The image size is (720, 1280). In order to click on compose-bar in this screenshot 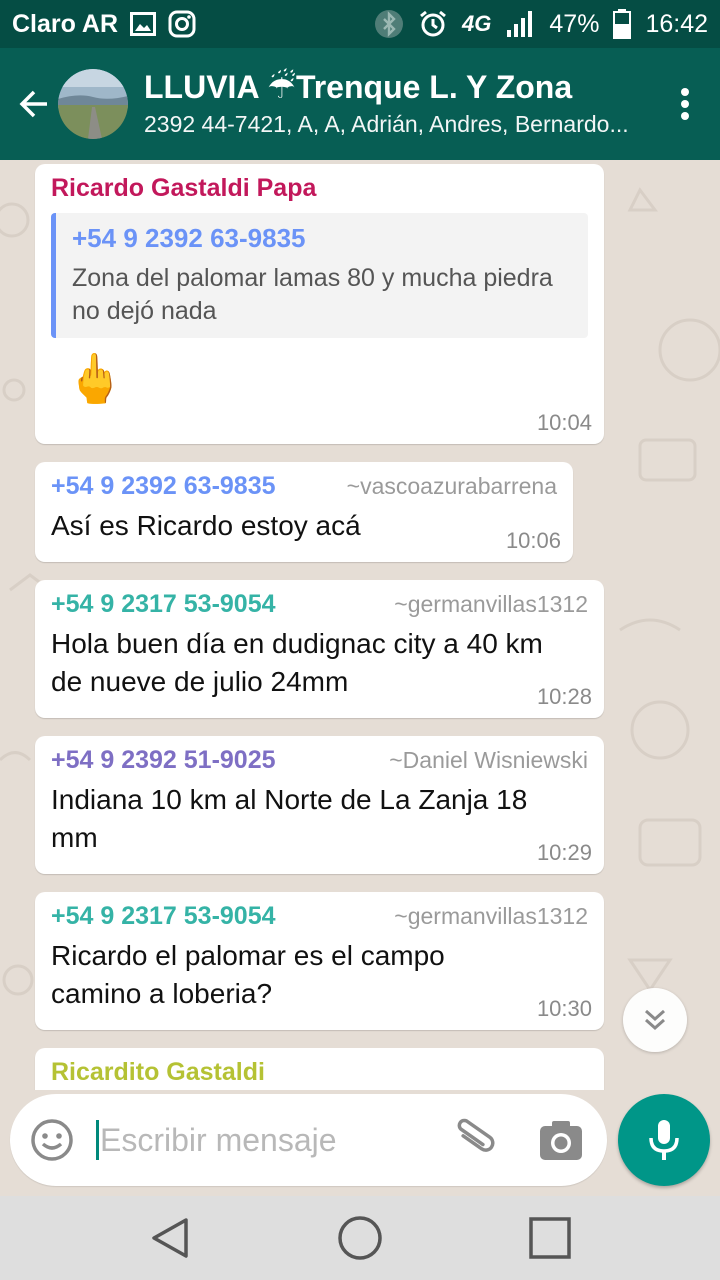, I will do `click(360, 1143)`.